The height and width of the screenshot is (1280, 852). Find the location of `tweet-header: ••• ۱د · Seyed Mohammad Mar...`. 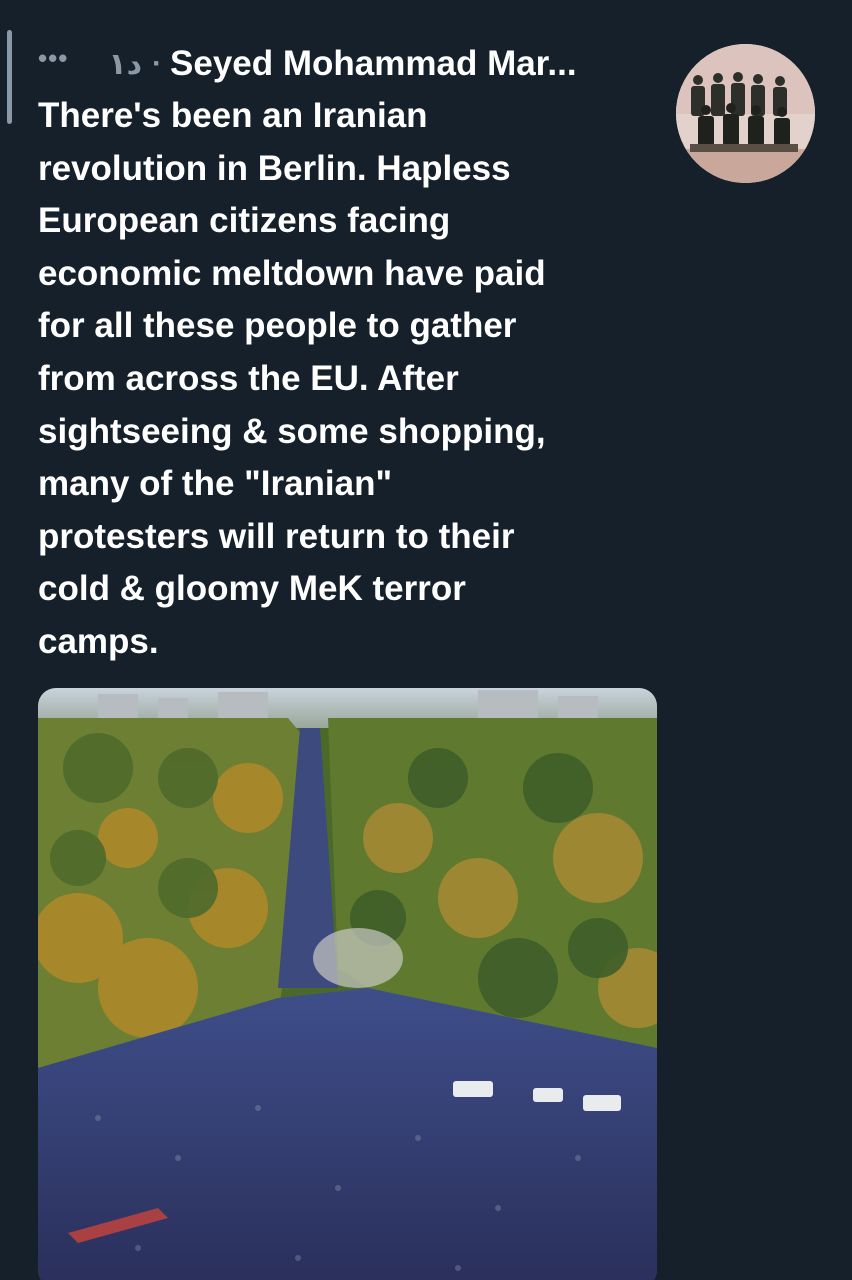

tweet-header: ••• ۱د · Seyed Mohammad Mar... is located at coordinates (353, 64).